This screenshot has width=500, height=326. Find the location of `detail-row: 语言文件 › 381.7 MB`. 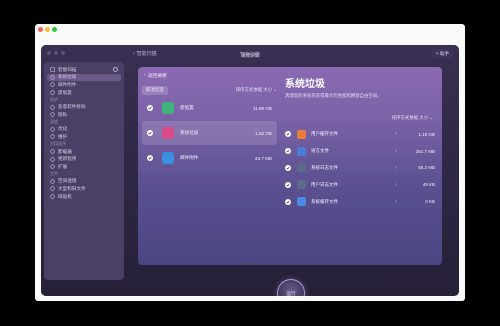

detail-row: 语言文件 › 381.7 MB is located at coordinates (361, 151).